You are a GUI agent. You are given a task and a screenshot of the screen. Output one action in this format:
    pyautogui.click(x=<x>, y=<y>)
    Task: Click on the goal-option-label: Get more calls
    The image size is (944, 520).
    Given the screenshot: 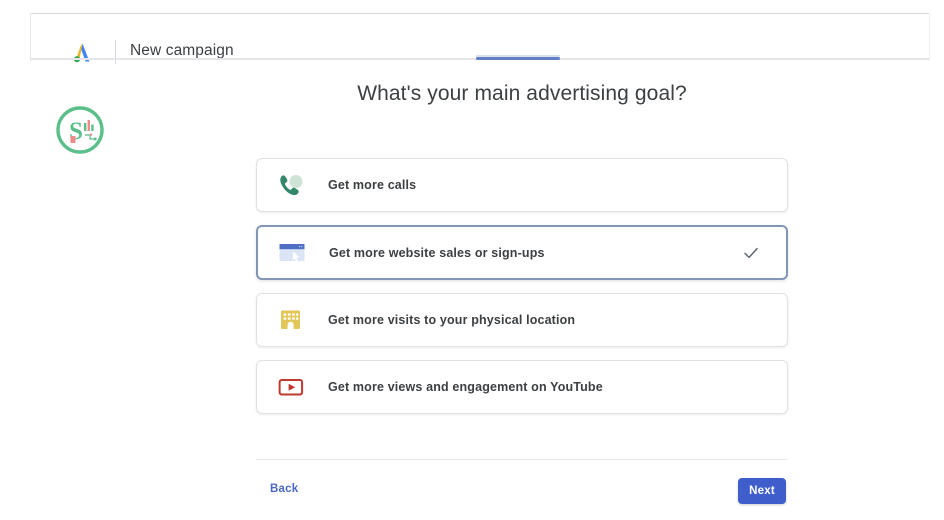 What is the action you would take?
    pyautogui.click(x=372, y=185)
    